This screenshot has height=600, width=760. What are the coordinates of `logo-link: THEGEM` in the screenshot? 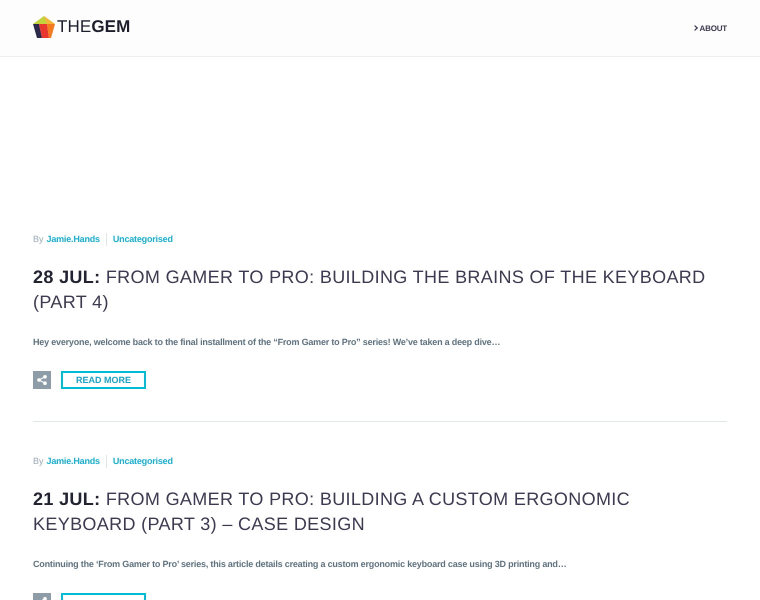 It's located at (81, 27).